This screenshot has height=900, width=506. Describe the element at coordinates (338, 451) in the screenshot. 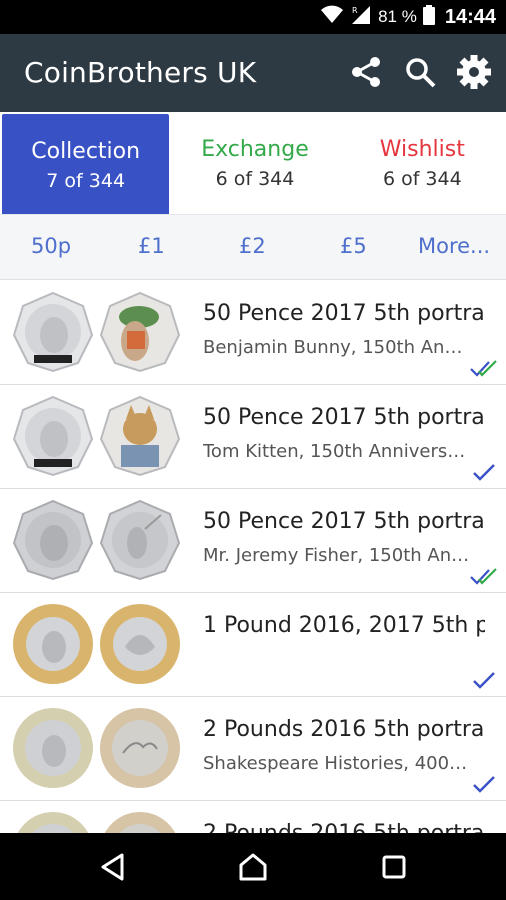

I see `coin-subtitle: Tom Kitten, 150th Anniversary` at that location.